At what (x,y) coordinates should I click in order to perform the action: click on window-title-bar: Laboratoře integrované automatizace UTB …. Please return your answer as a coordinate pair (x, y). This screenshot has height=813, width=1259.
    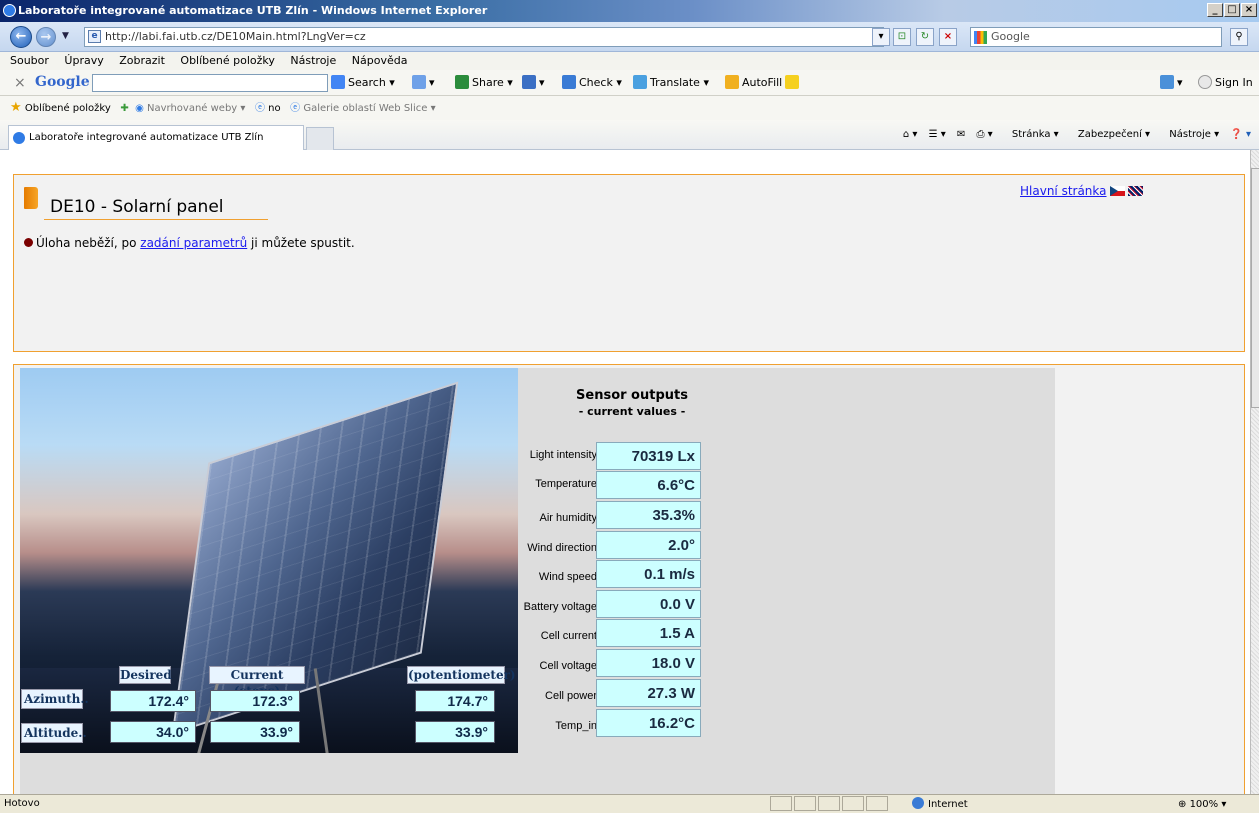
    Looking at the image, I should click on (629, 11).